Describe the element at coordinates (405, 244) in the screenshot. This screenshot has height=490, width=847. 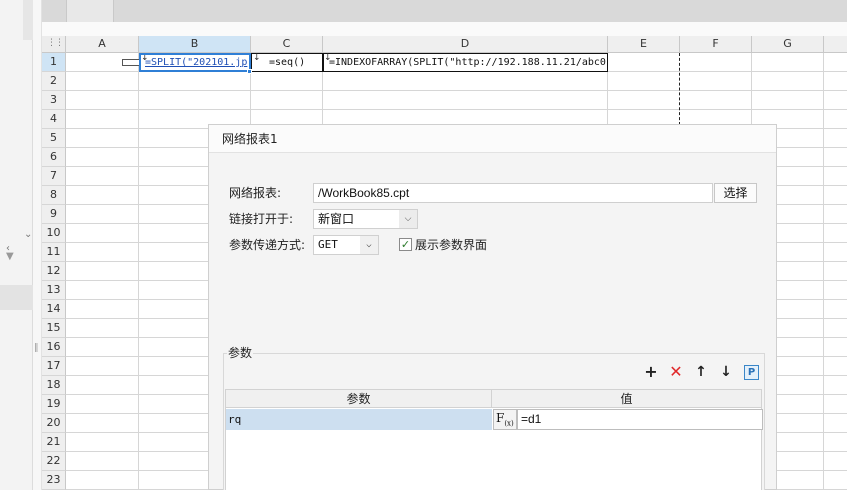
I see `show-params-checkbox: ✓` at that location.